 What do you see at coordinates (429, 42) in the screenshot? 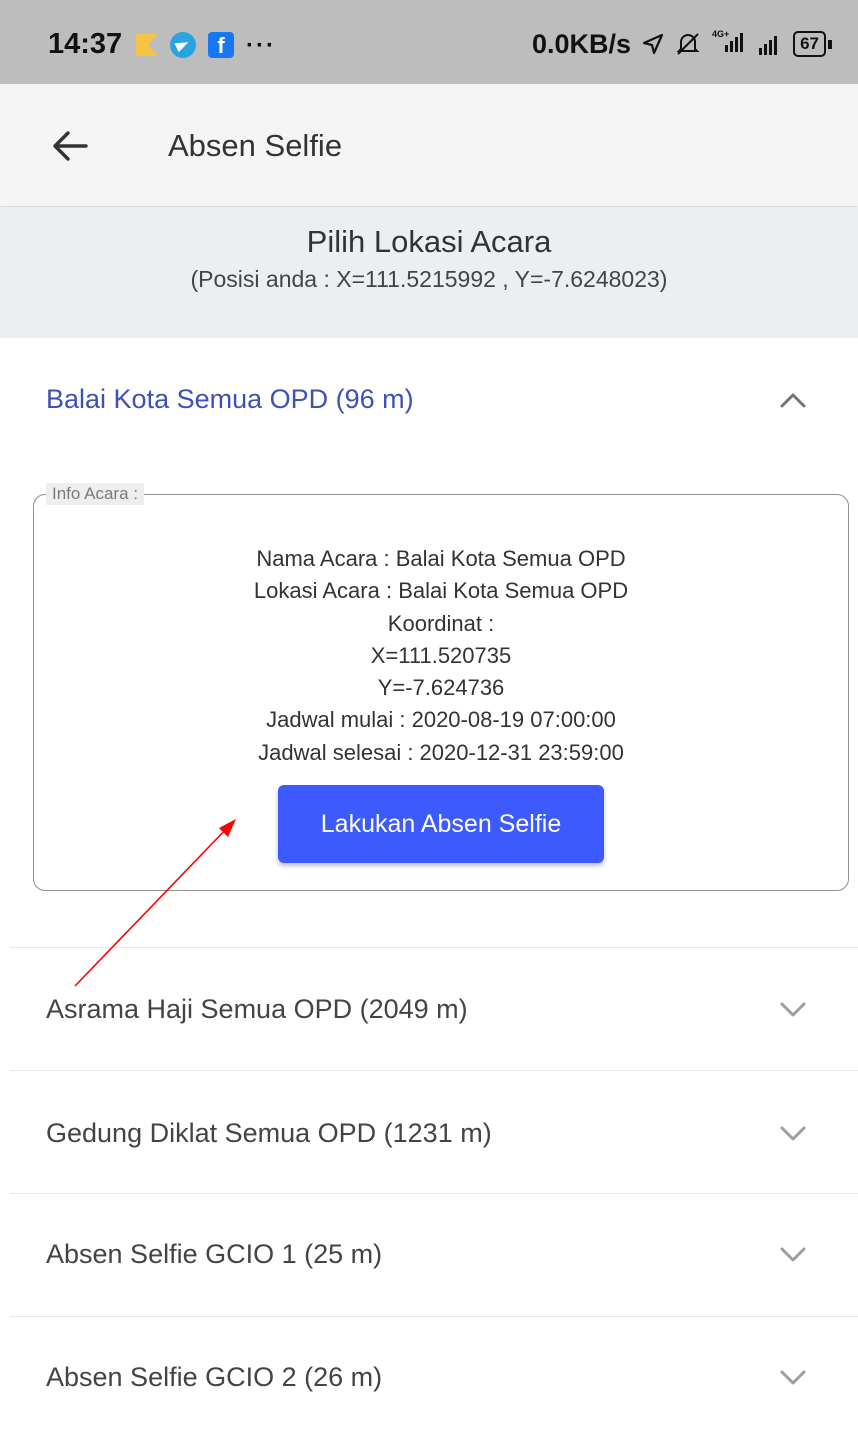
I see `status-bar: 14:37 f ··· 0.0KB/s 4G+ 67` at bounding box center [429, 42].